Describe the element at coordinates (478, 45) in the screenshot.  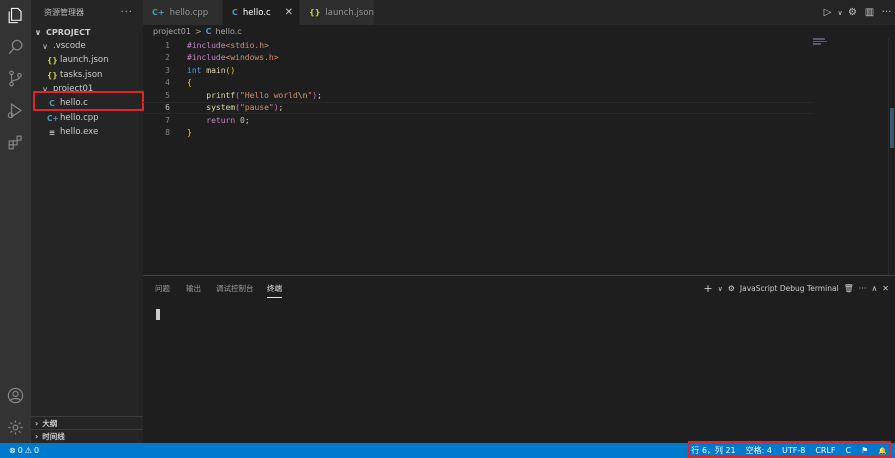
I see `code-line: 1 #include<stdio.h>` at that location.